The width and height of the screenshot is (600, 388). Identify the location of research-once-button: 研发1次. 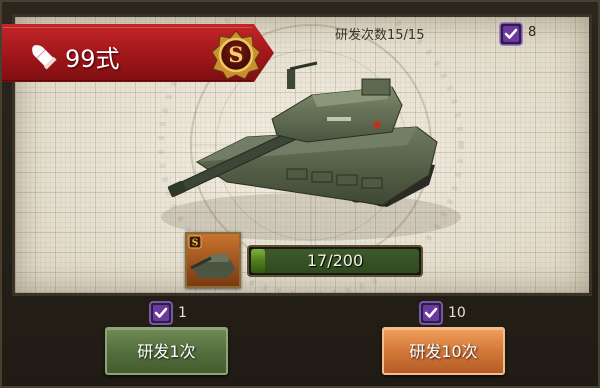
(166, 351).